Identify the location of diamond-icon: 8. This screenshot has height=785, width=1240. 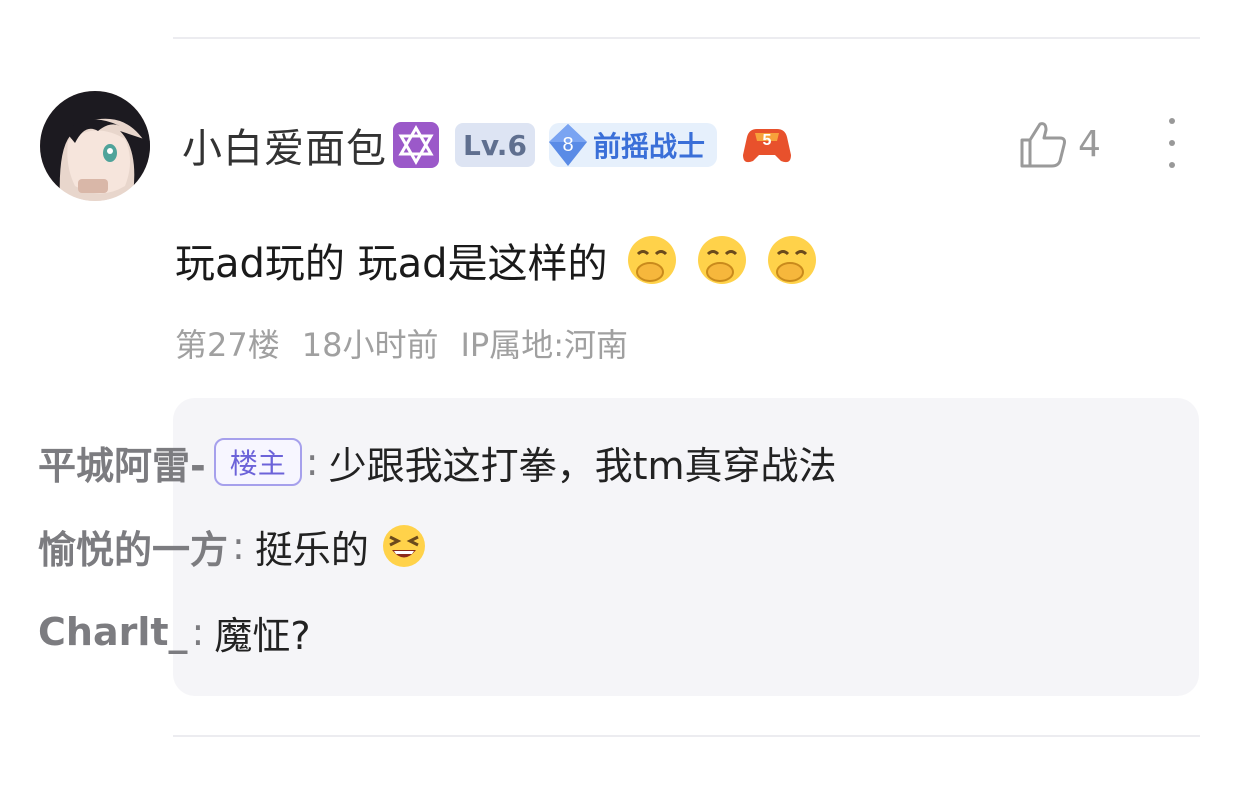
(567, 145).